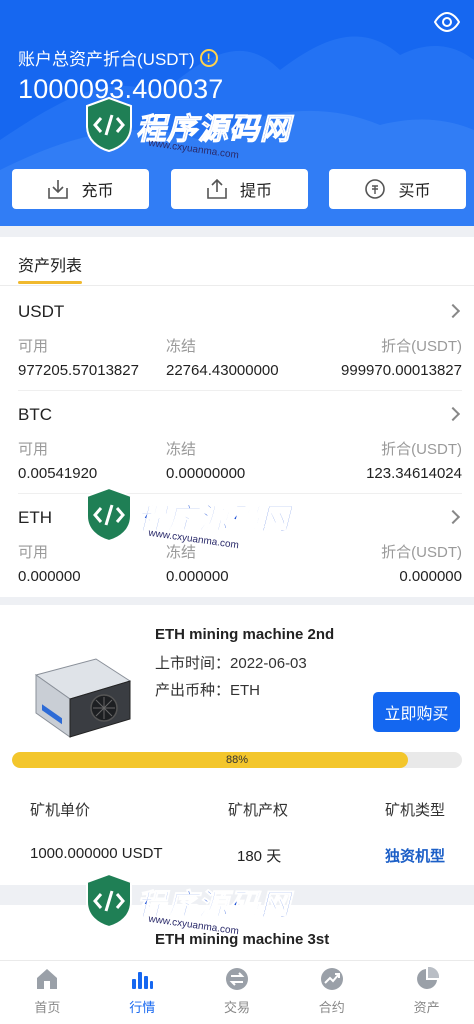 This screenshot has width=474, height=1024. I want to click on listing-date-label: 上市时间：, so click(193, 663).